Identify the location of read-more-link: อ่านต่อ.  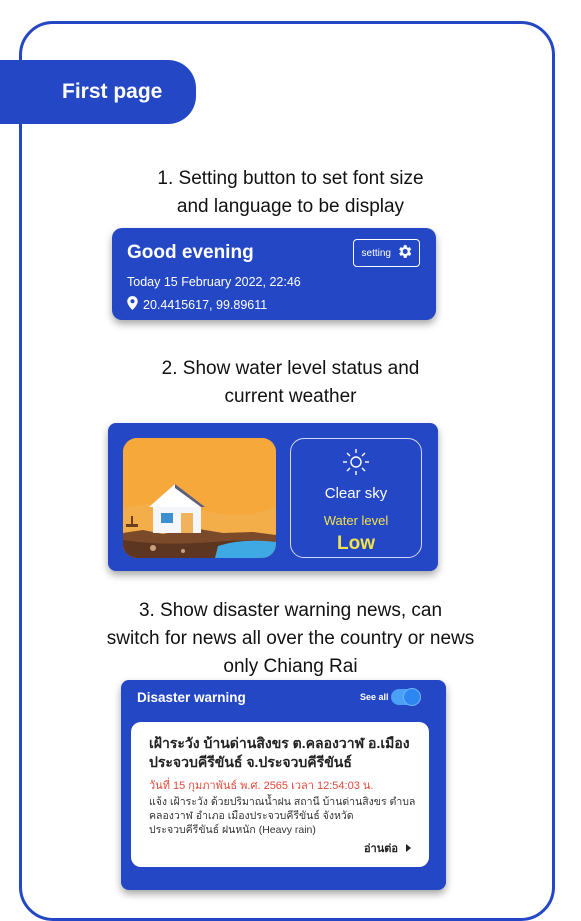
(387, 848).